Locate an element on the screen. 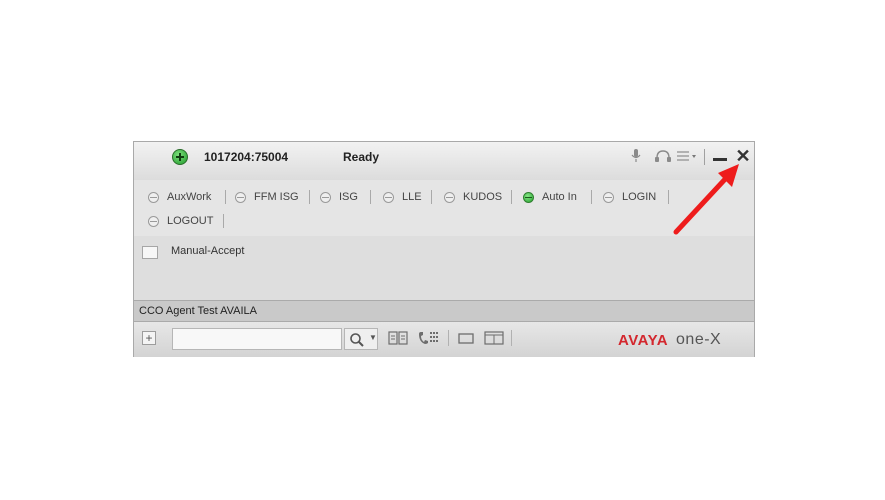 Image resolution: width=885 pixels, height=500 pixels. work-mode-auxwork: AuxWork is located at coordinates (179, 197).